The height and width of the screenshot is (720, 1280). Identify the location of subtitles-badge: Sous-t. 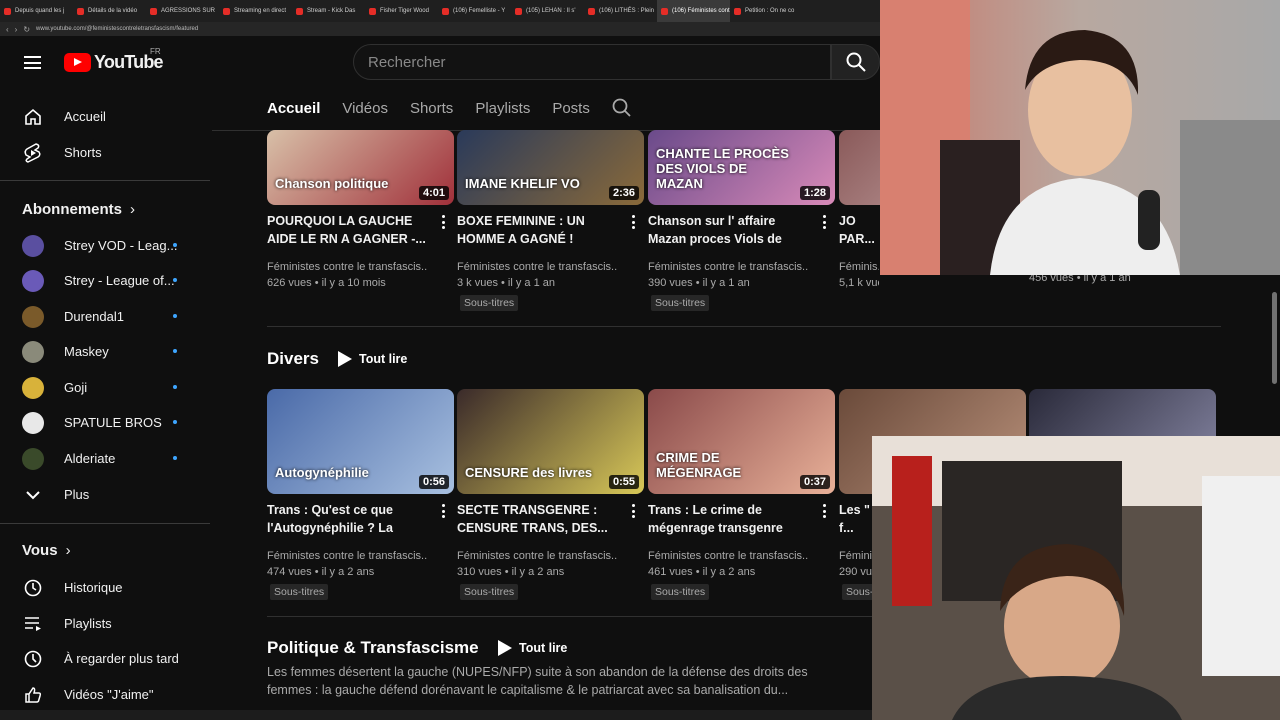
(859, 592).